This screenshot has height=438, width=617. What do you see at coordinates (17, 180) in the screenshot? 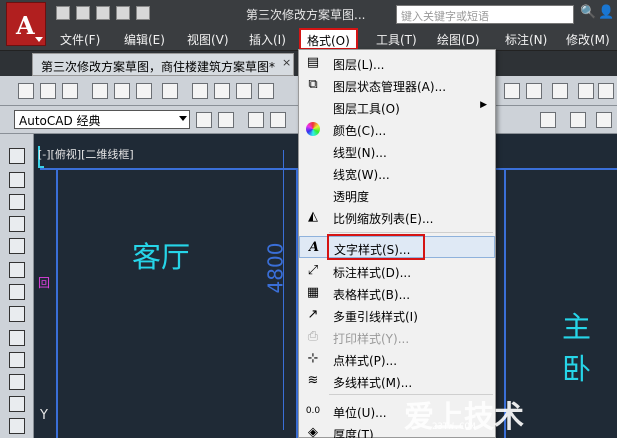
I see `construction-line-icon` at bounding box center [17, 180].